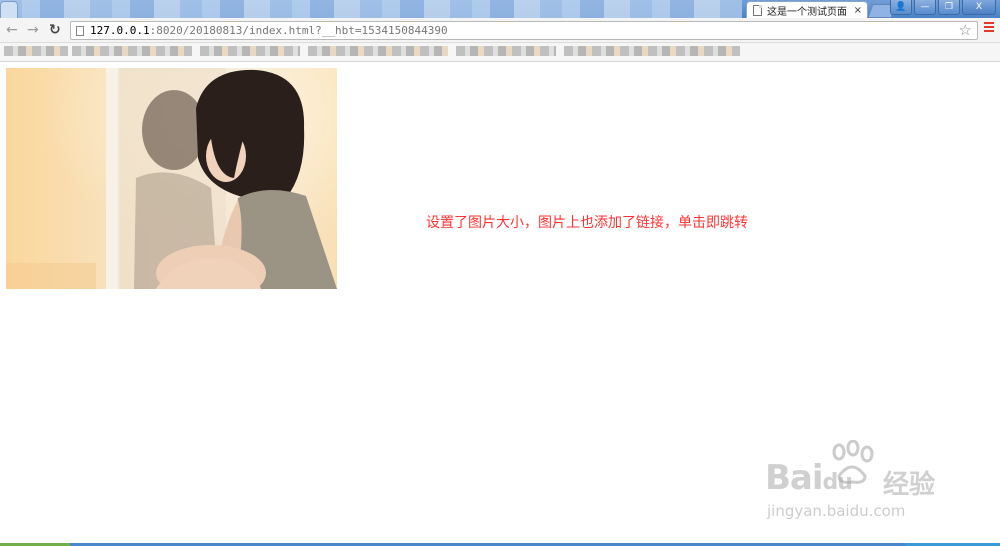 This screenshot has width=1000, height=546. Describe the element at coordinates (33, 30) in the screenshot. I see `forward-arrow-icon: →` at that location.